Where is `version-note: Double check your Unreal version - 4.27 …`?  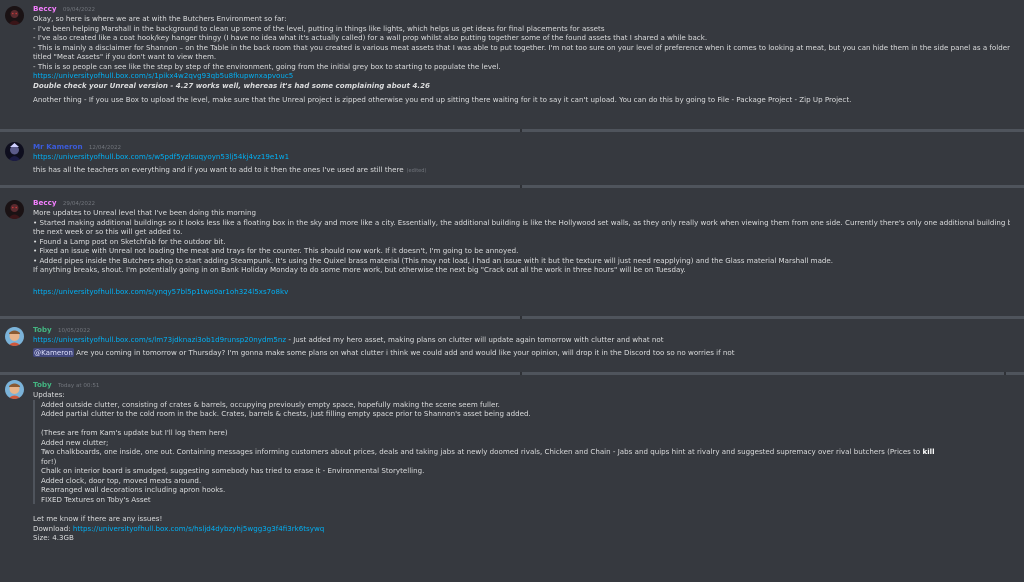
version-note: Double check your Unreal version - 4.27 … is located at coordinates (231, 85).